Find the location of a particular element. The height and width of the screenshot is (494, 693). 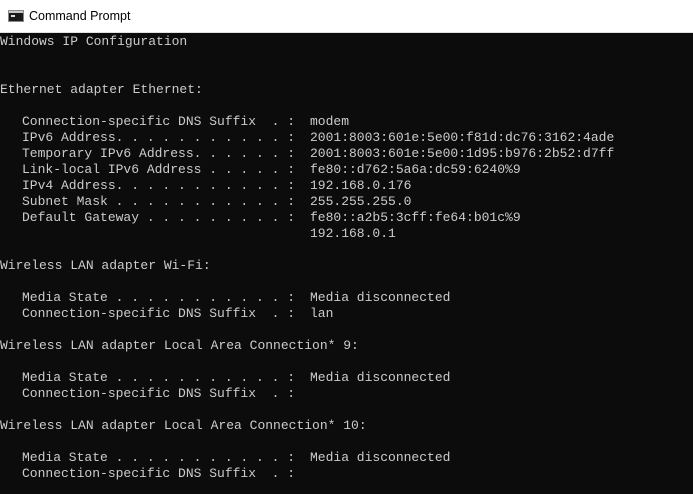

lac9-media-state-value: Media disconnected is located at coordinates (380, 377).